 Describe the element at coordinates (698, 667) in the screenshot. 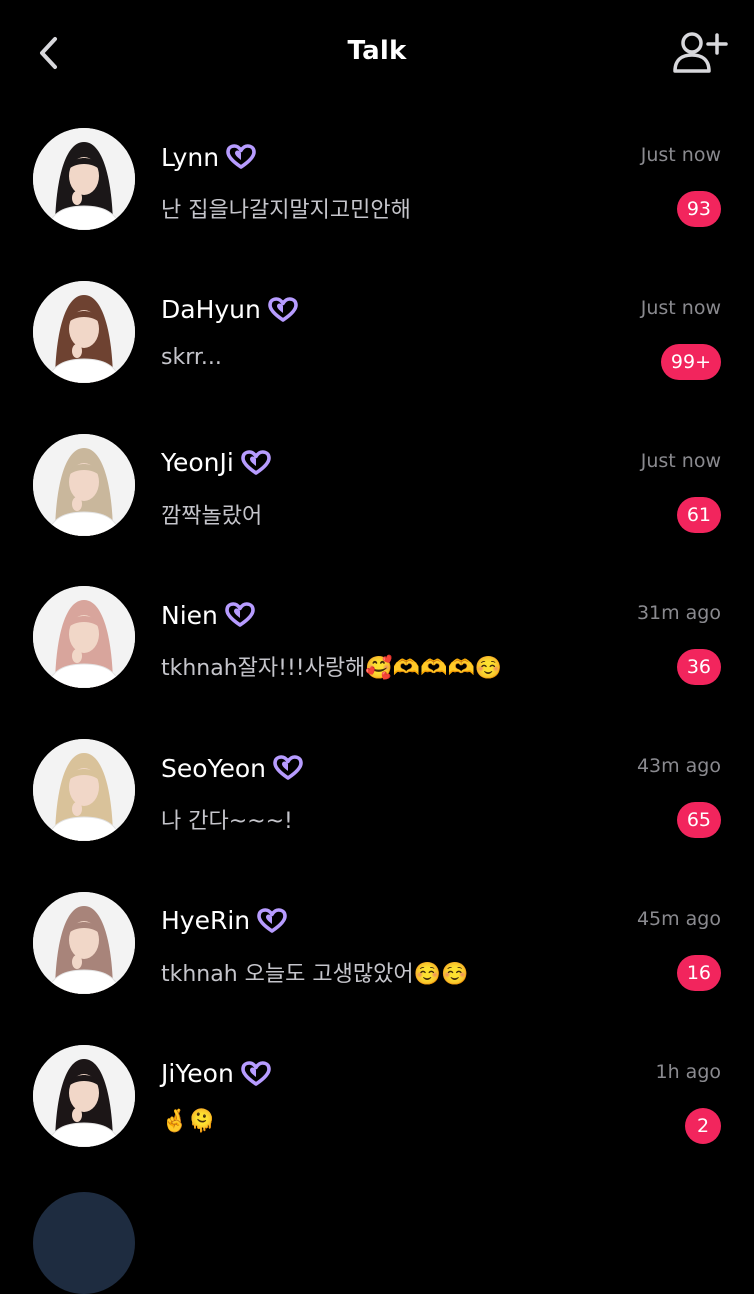

I see `unread-badge: 36` at that location.